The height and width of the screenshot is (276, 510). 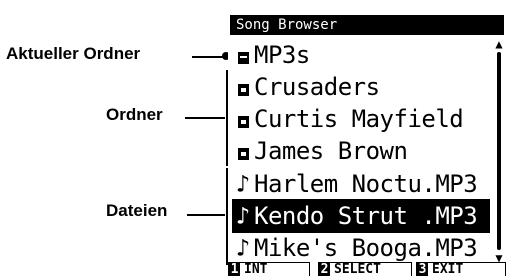 I want to click on list-item-file: ♪ Mike's Booga.MP3, so click(x=361, y=248).